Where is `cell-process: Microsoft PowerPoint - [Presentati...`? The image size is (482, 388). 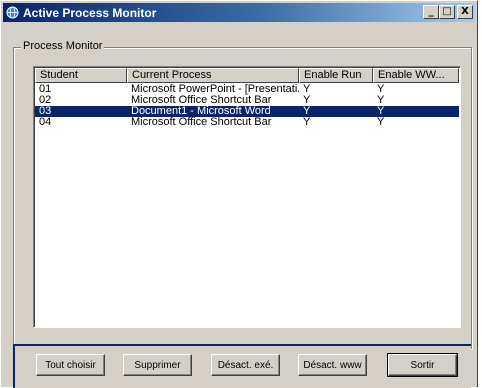 cell-process: Microsoft PowerPoint - [Presentati... is located at coordinates (215, 89).